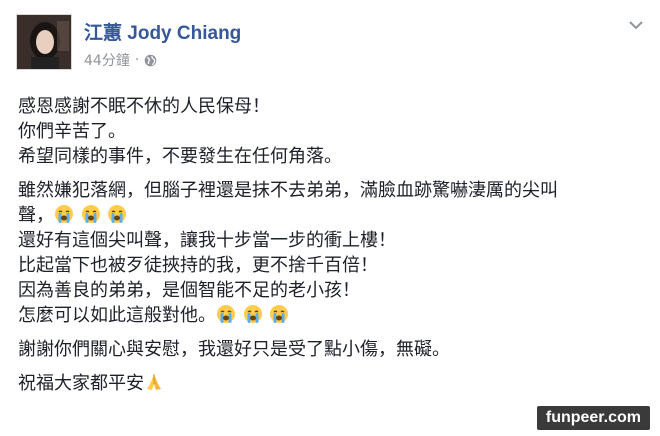 This screenshot has width=660, height=436. What do you see at coordinates (207, 240) in the screenshot?
I see `text-line: 還好有這個尖叫聲，讓我十步當一步的衝上樓！` at bounding box center [207, 240].